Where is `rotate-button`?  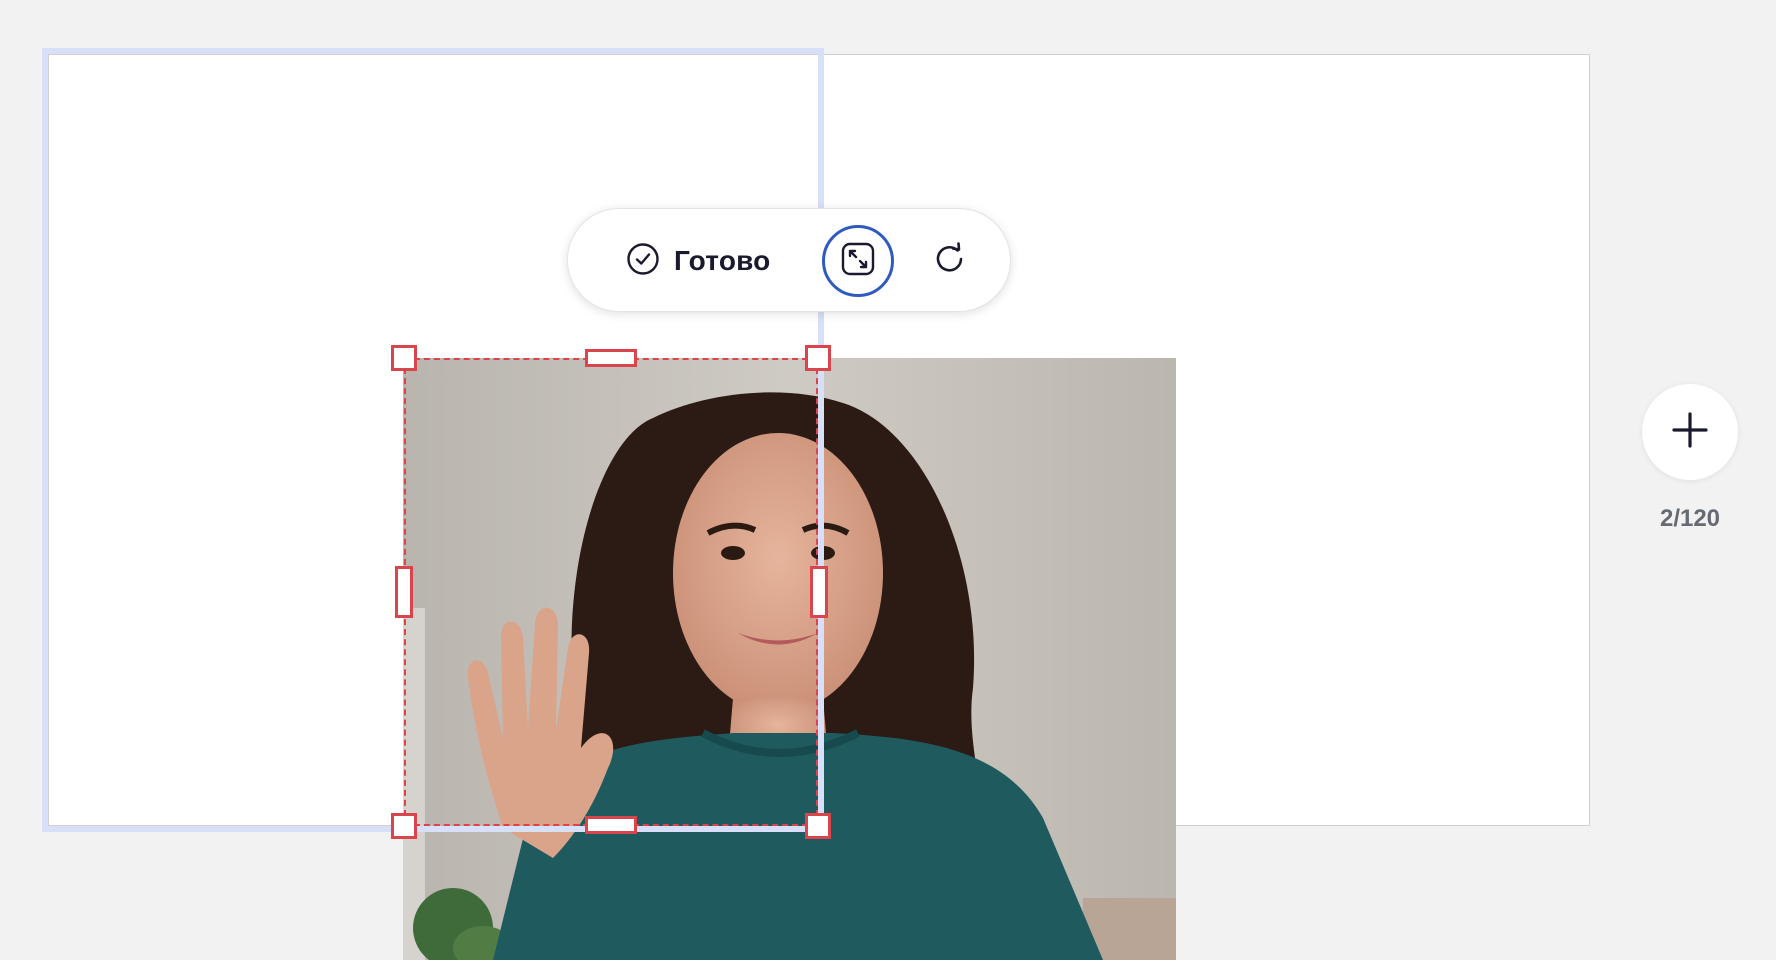
rotate-button is located at coordinates (950, 261).